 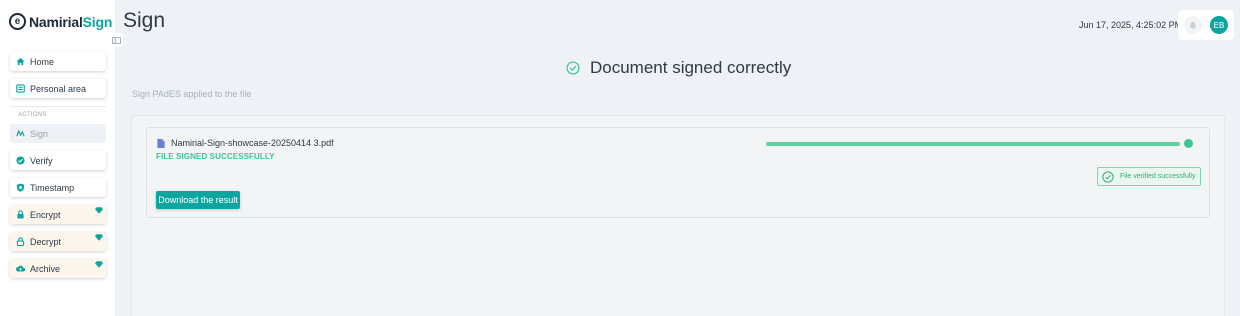 I want to click on file-verified-badge: File verified successfully, so click(x=1149, y=176).